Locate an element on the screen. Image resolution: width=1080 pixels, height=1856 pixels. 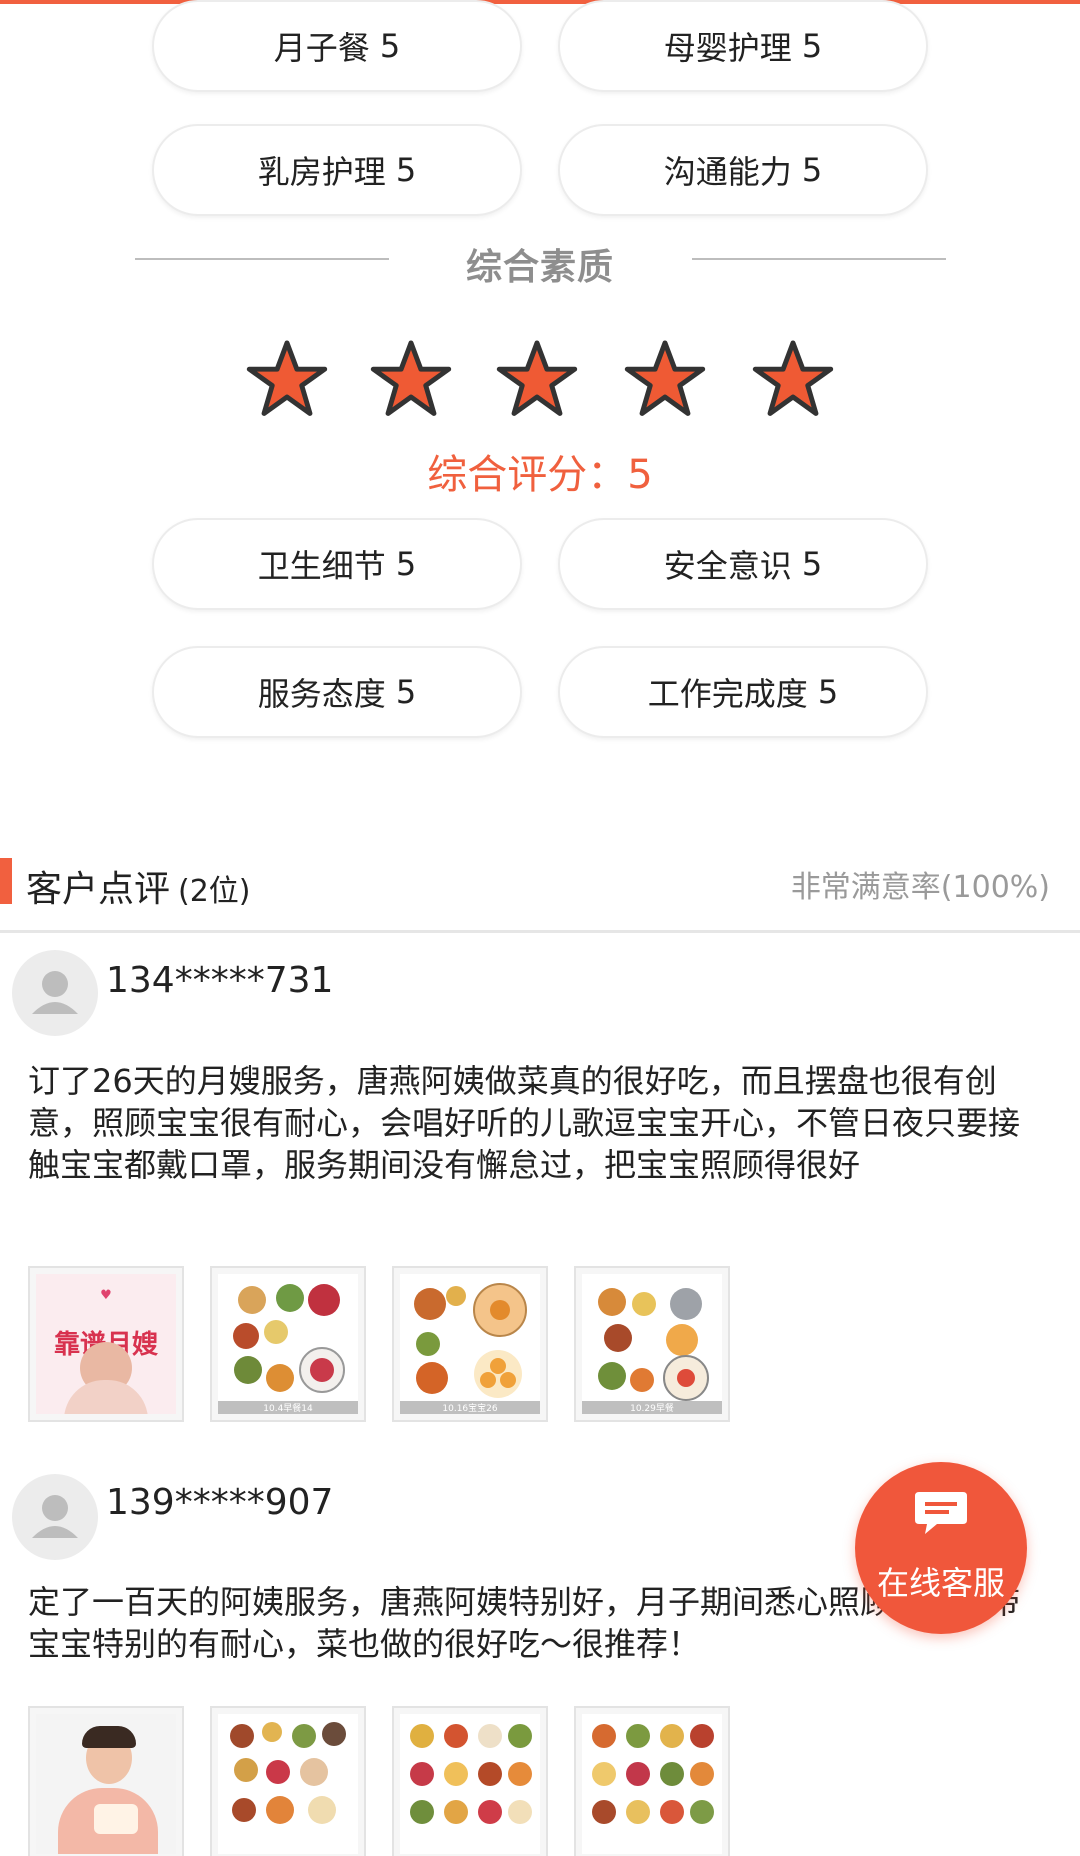
rating-pill-completion: 工作完成度 5 is located at coordinates (743, 692).